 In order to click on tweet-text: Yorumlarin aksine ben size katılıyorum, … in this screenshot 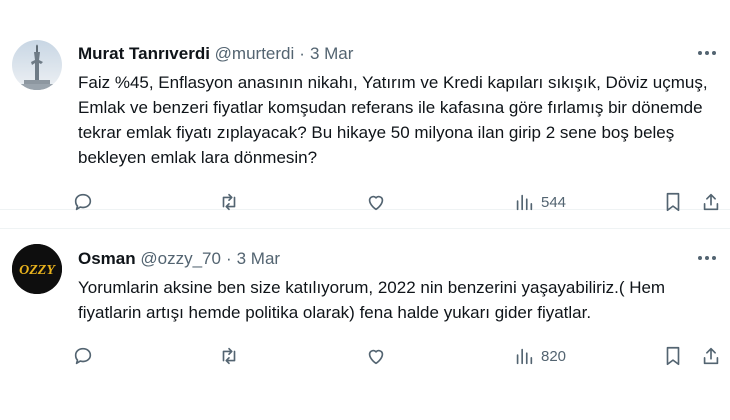, I will do `click(372, 300)`.